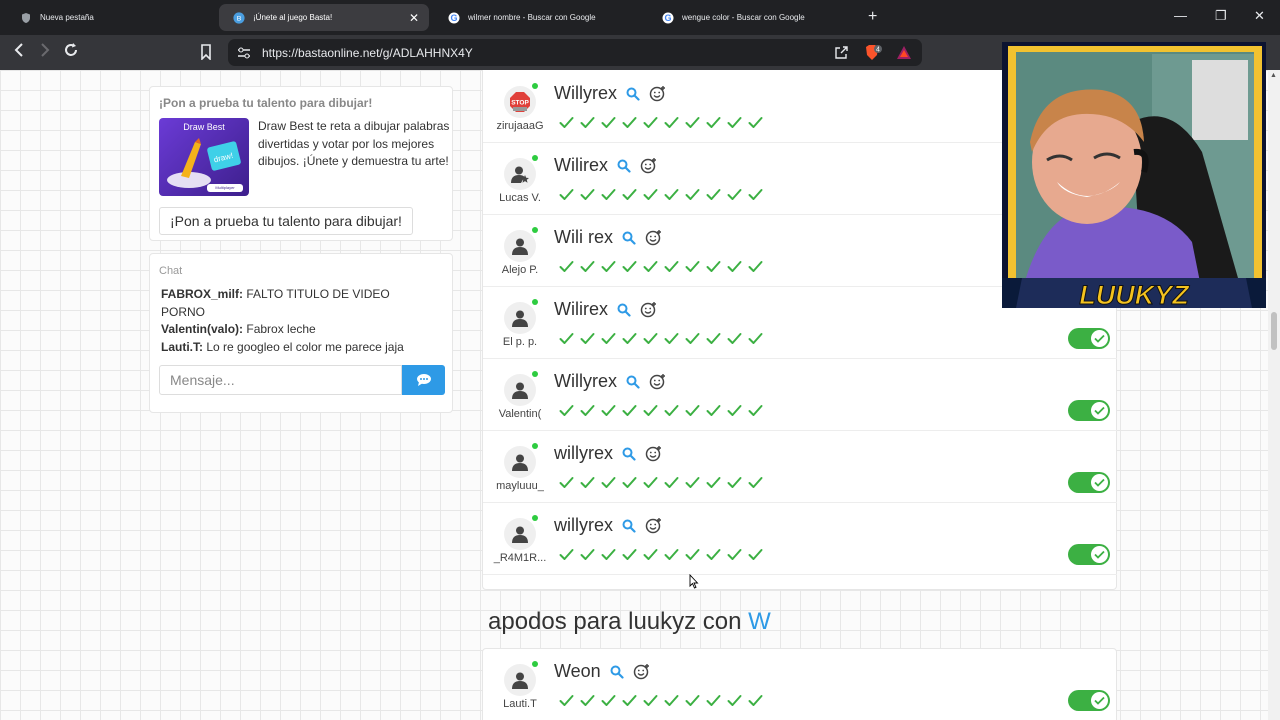 The height and width of the screenshot is (720, 1280). Describe the element at coordinates (1273, 75) in the screenshot. I see `scroll-up-icon: ▲` at that location.